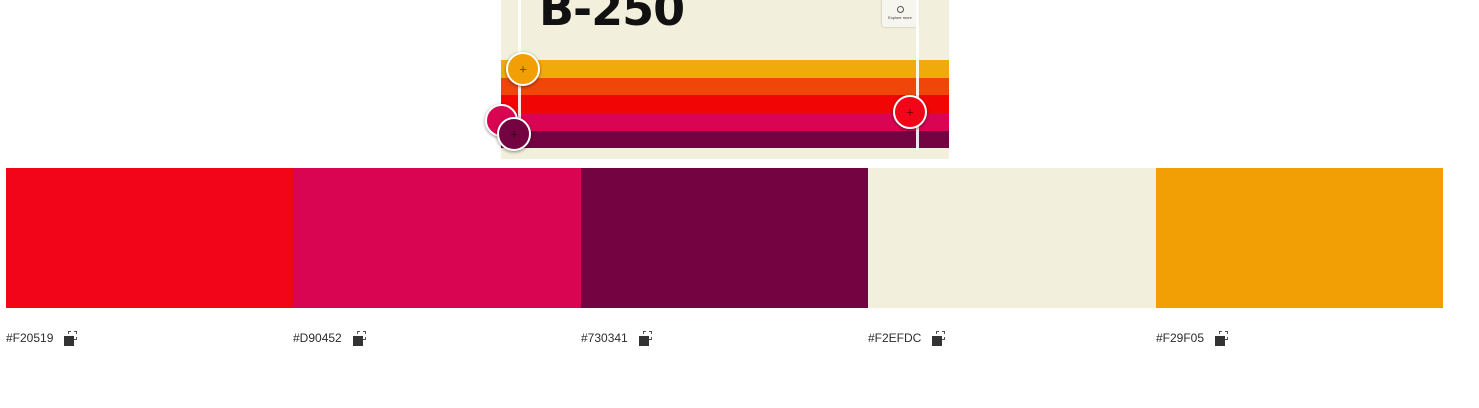 The height and width of the screenshot is (408, 1479). I want to click on compass-icon, so click(900, 9).